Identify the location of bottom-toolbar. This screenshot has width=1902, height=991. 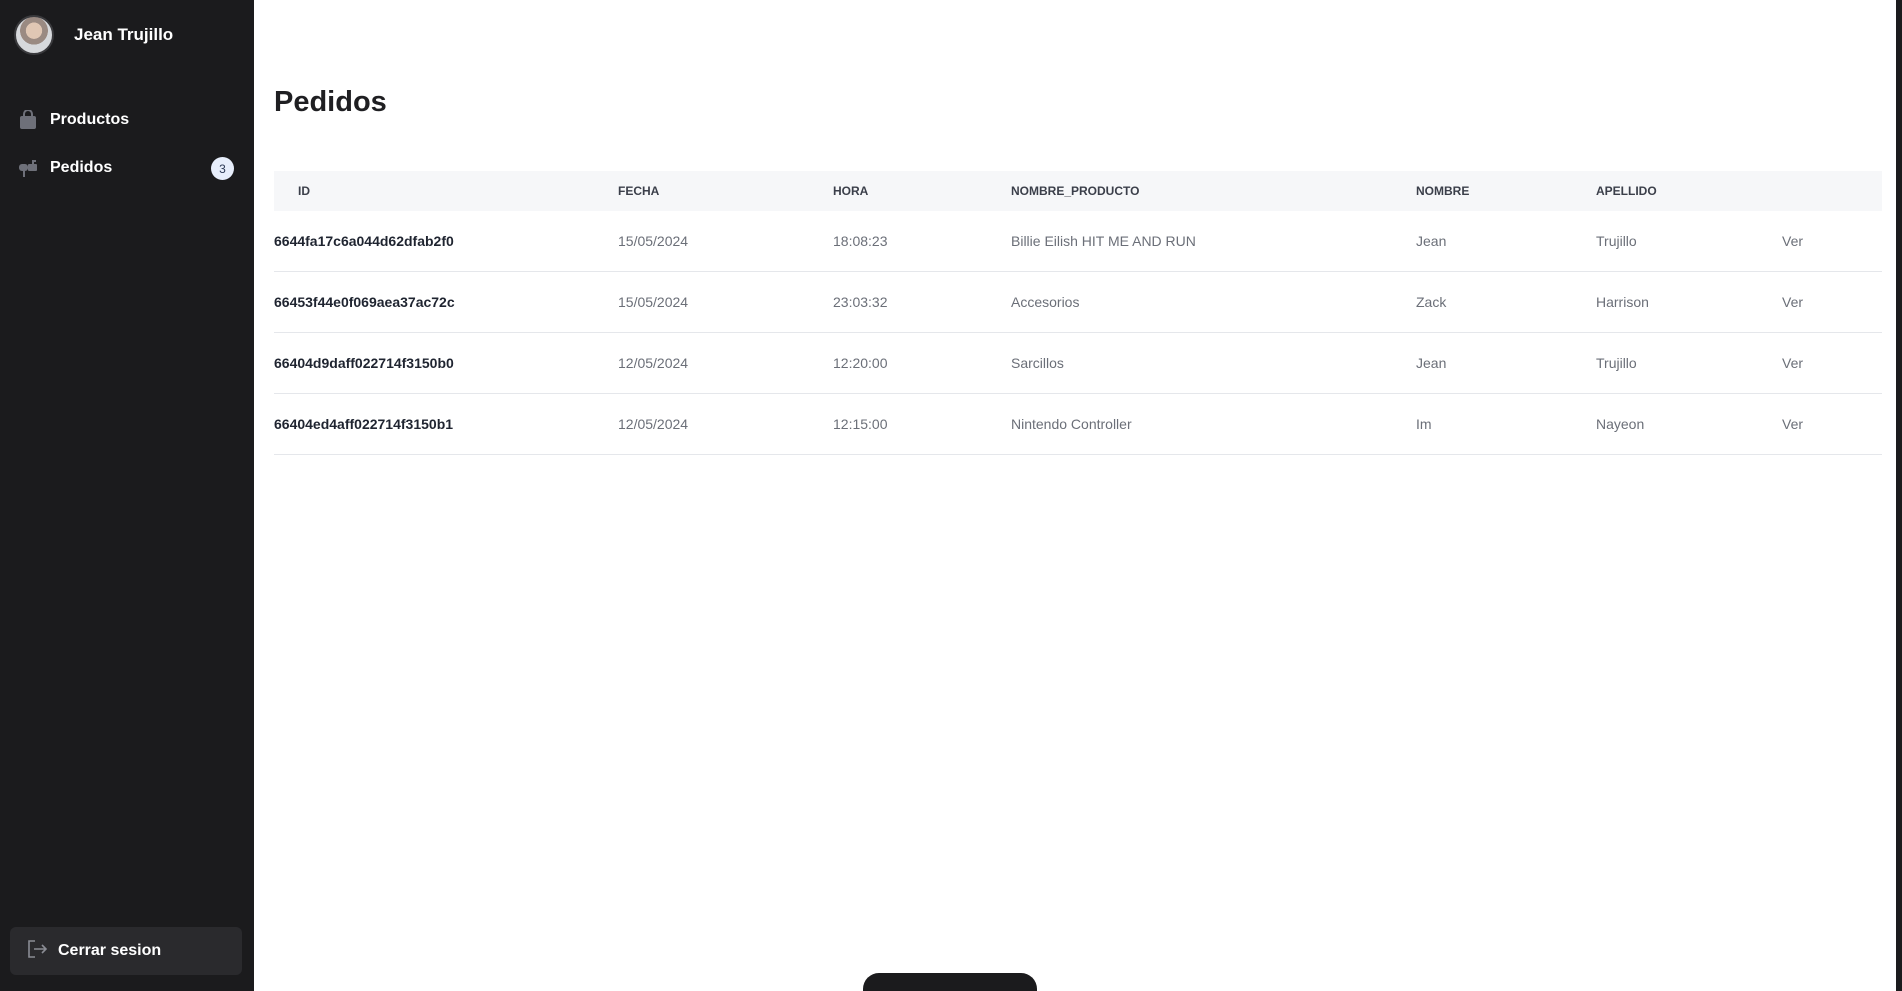
(950, 982).